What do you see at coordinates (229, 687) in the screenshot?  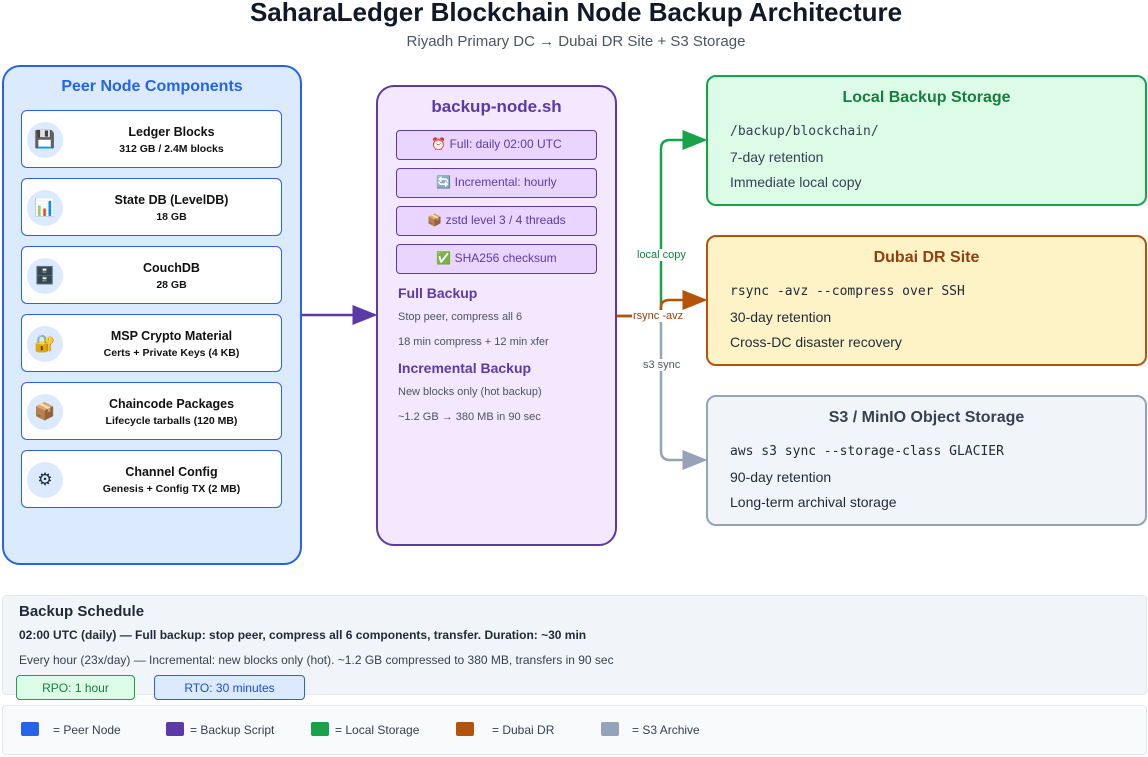 I see `rto-badge: RTO: 30 minutes` at bounding box center [229, 687].